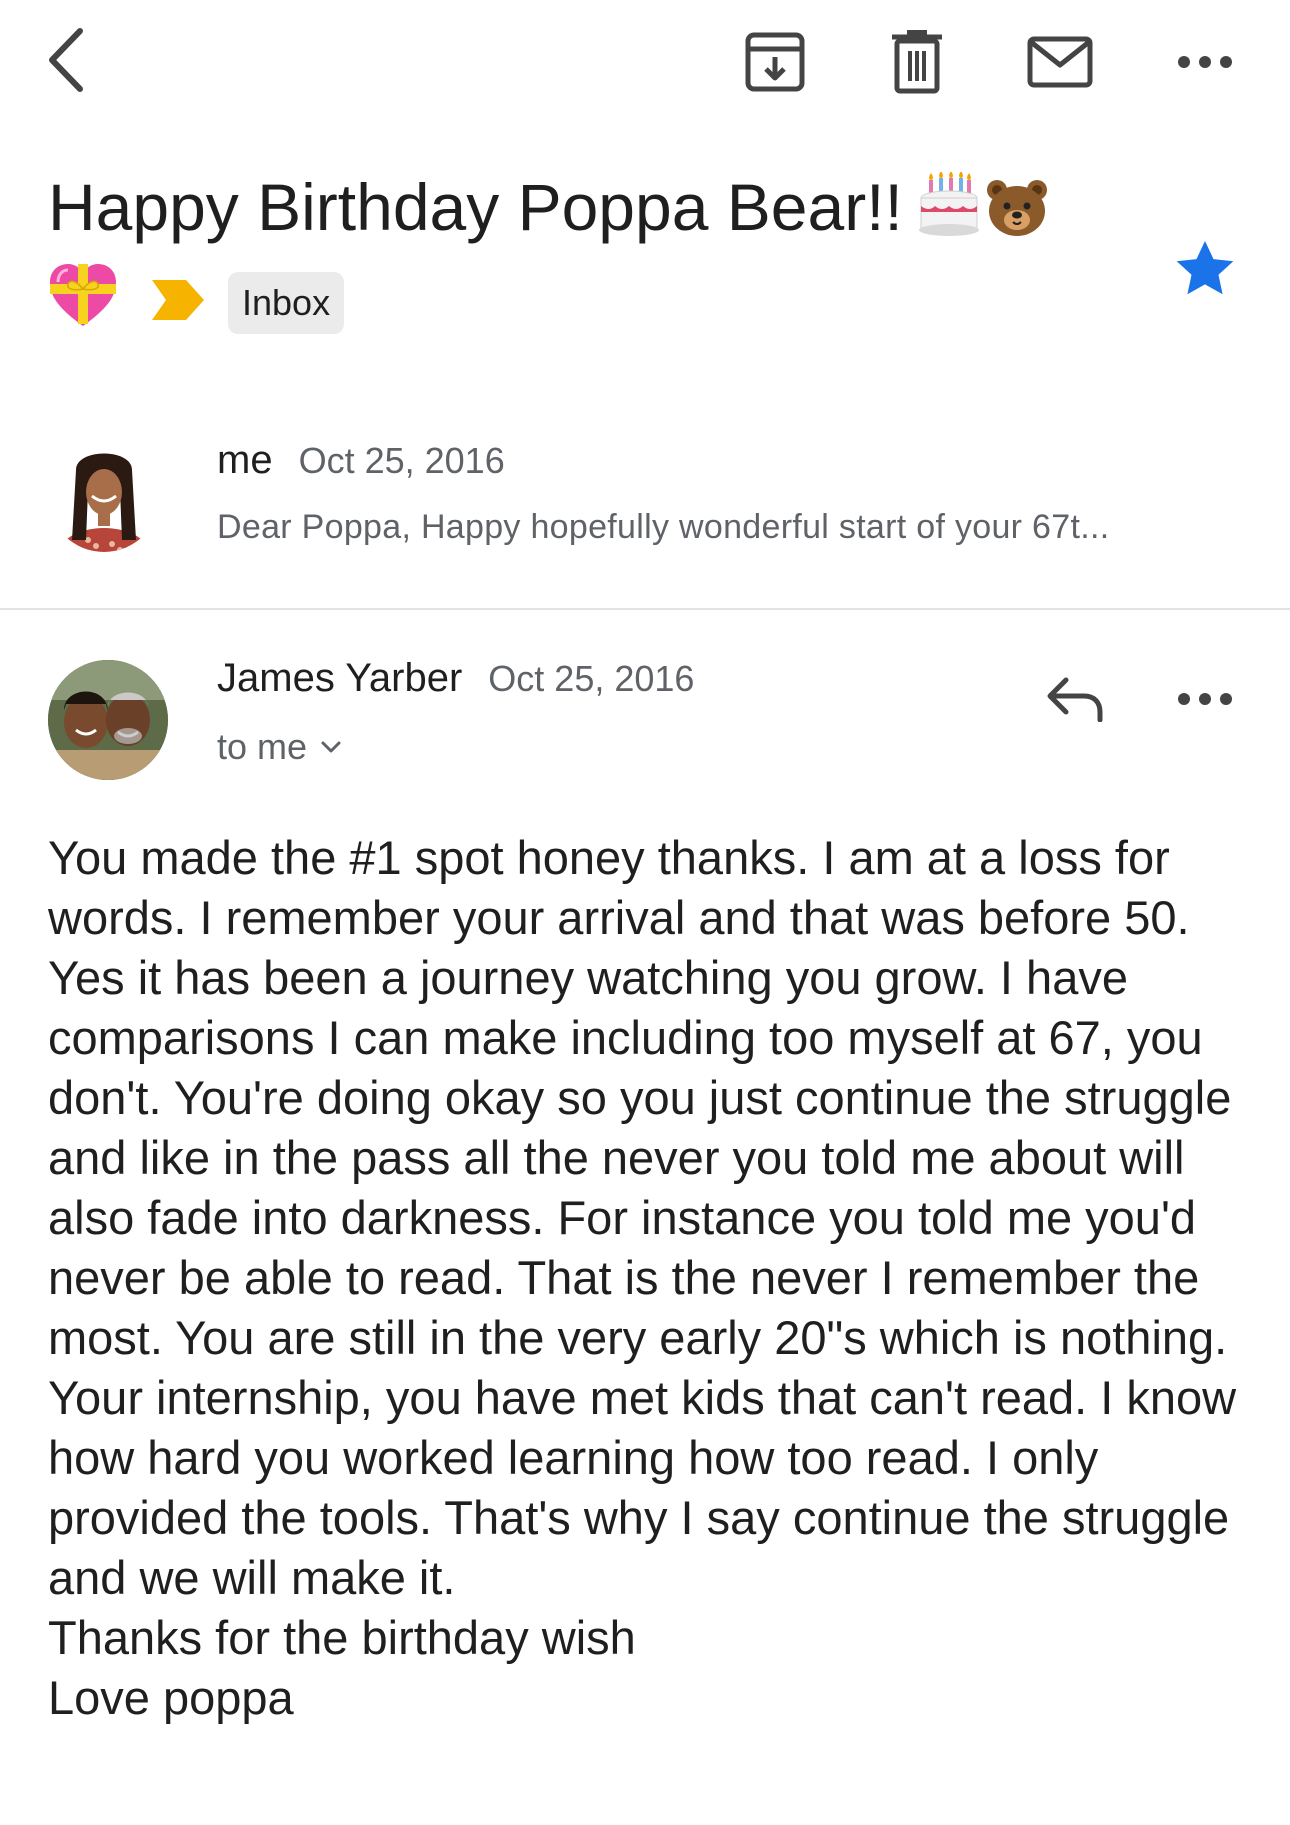 This screenshot has height=1825, width=1290. I want to click on message-more-button, so click(1205, 699).